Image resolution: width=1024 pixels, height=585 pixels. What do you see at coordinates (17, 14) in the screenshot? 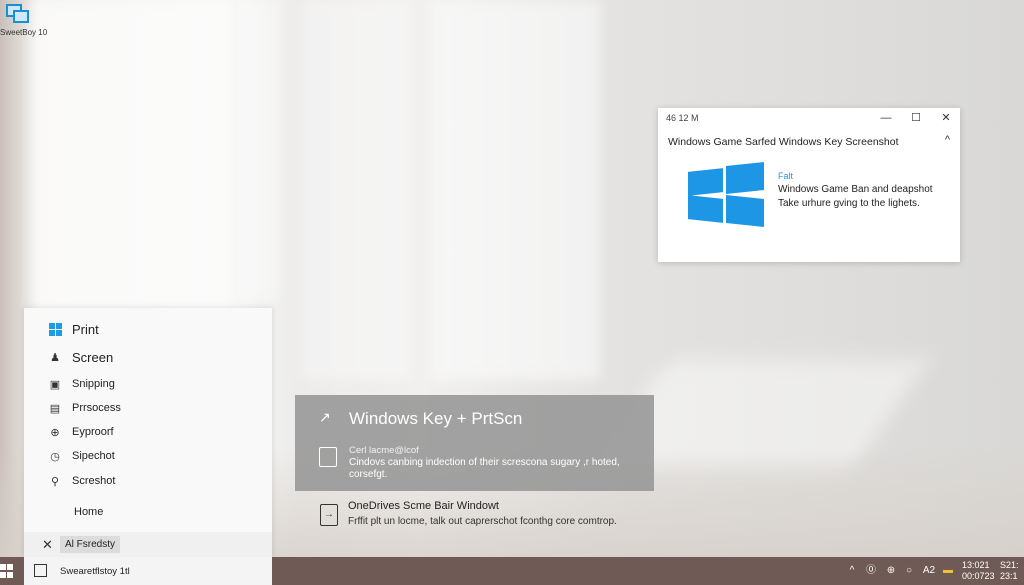
I see `monitor-icon` at bounding box center [17, 14].